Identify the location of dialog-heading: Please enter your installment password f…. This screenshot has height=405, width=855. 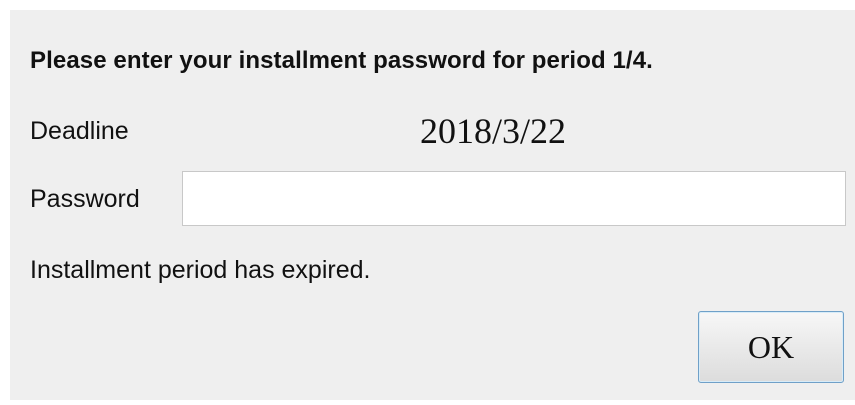
(341, 60).